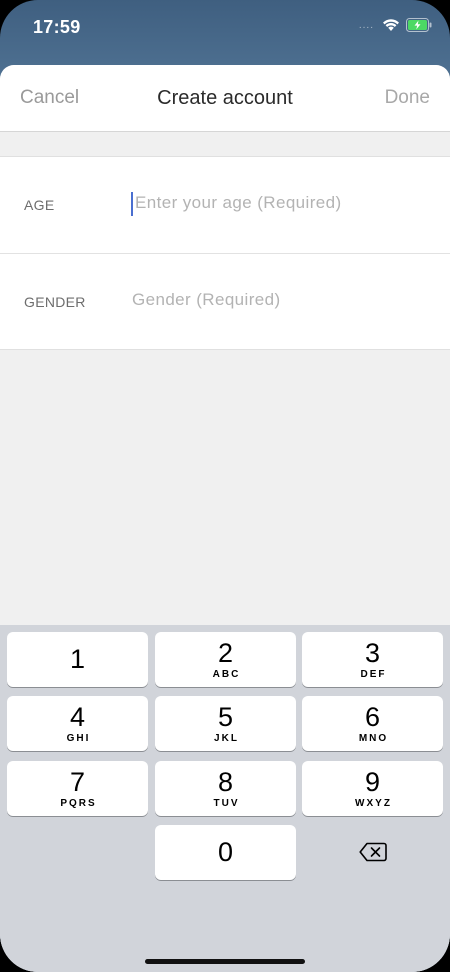  Describe the element at coordinates (39, 205) in the screenshot. I see `age-label: AGE` at that location.